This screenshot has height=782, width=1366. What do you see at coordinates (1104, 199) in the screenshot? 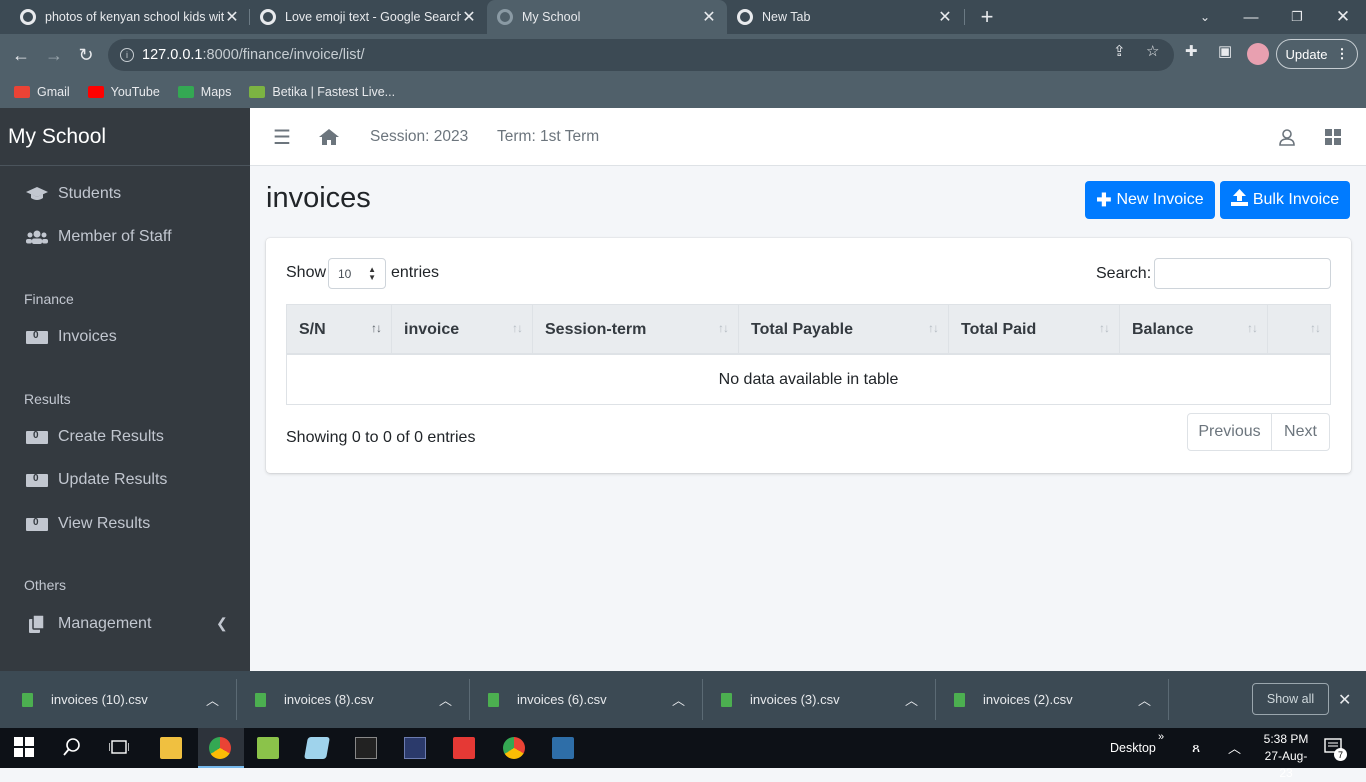
I see `plus-icon: ✚` at bounding box center [1104, 199].